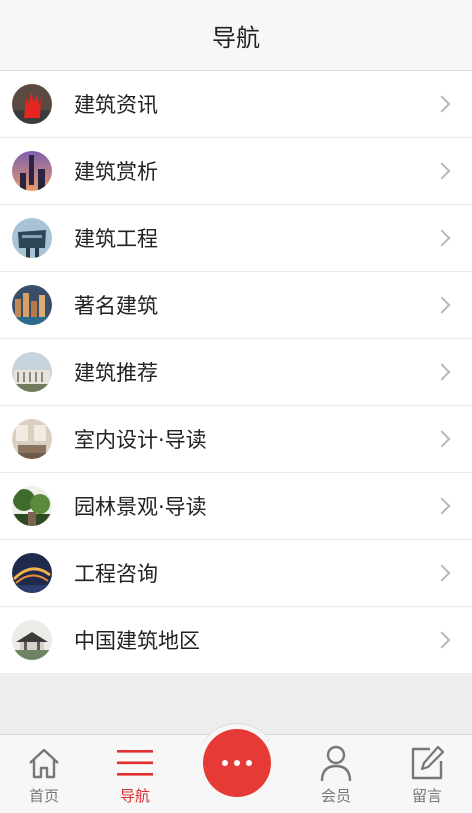  What do you see at coordinates (32, 305) in the screenshot?
I see `city-night-thumbnail` at bounding box center [32, 305].